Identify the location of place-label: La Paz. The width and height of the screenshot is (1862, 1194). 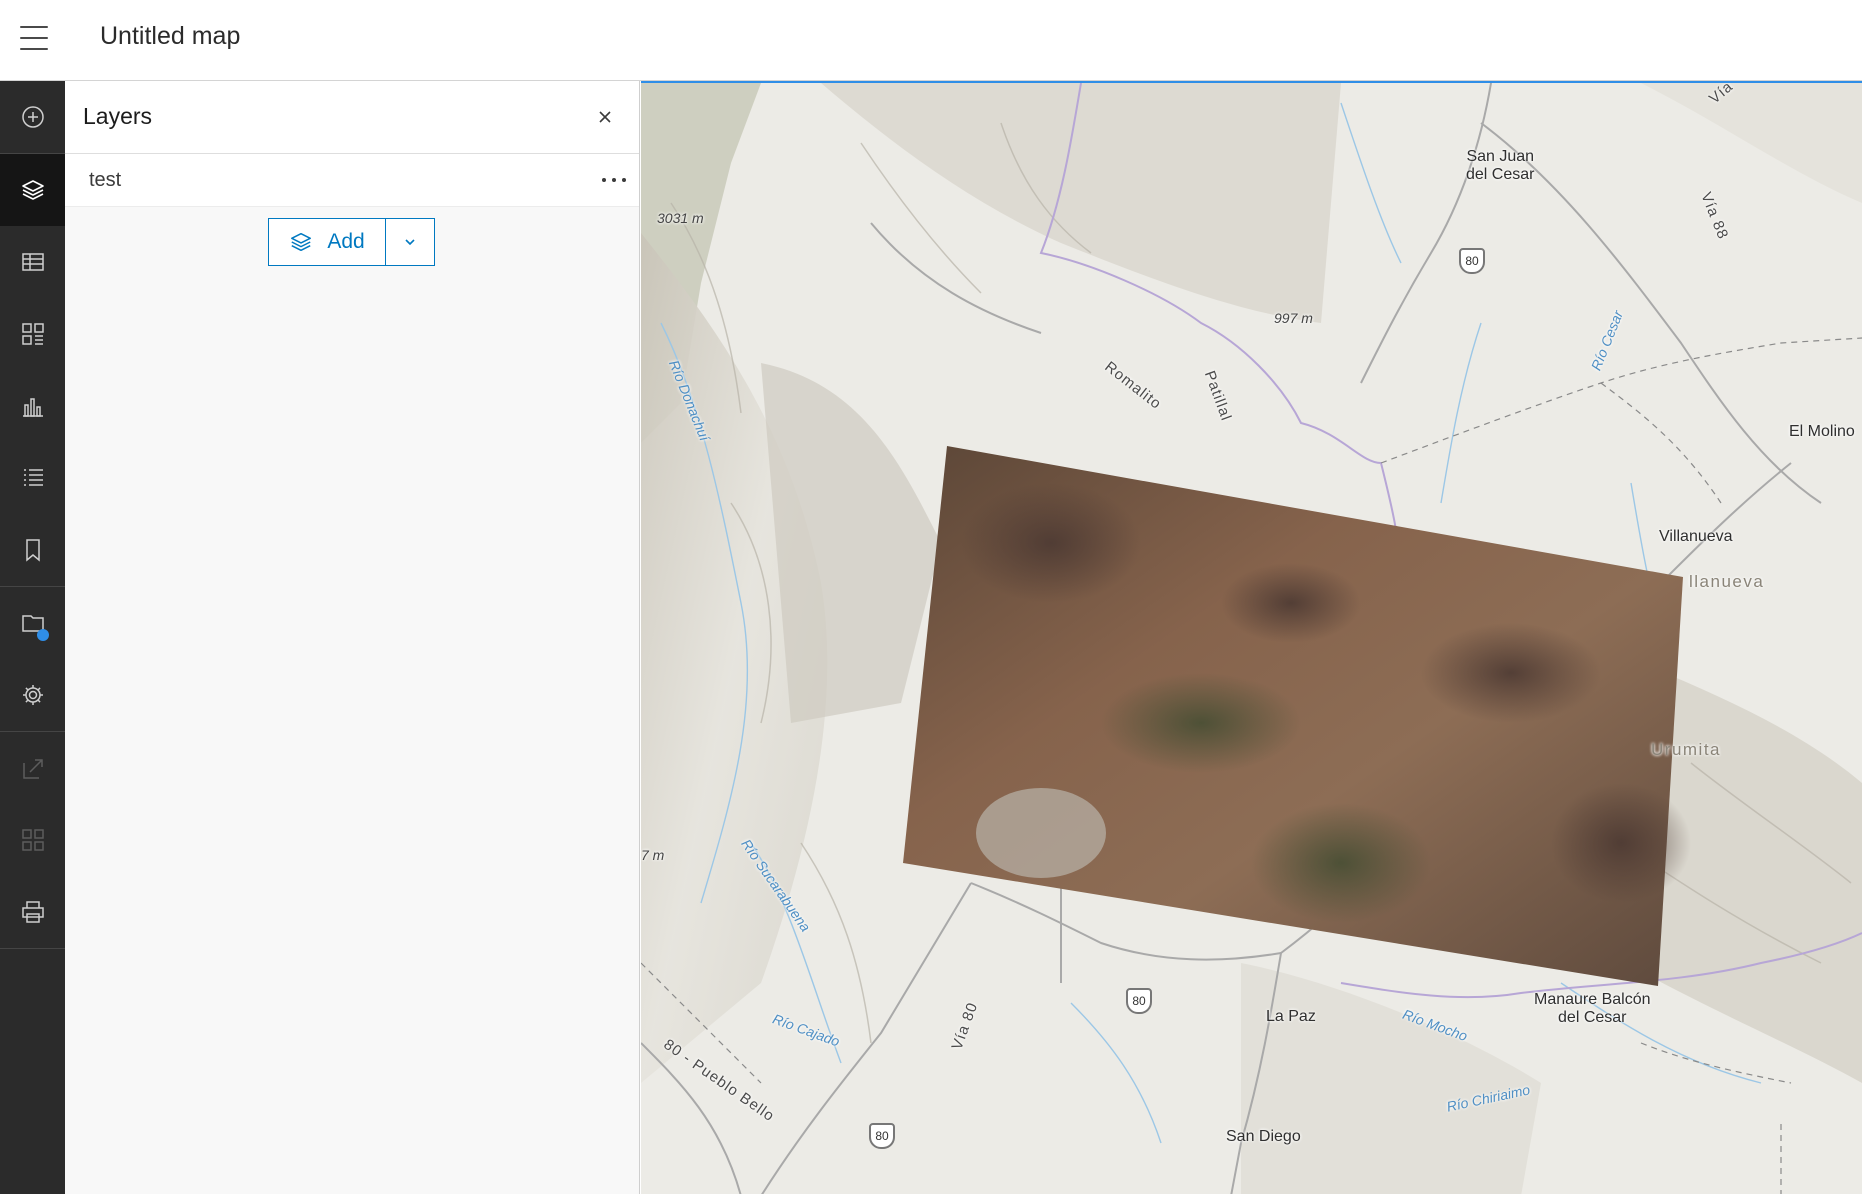
(1291, 1016).